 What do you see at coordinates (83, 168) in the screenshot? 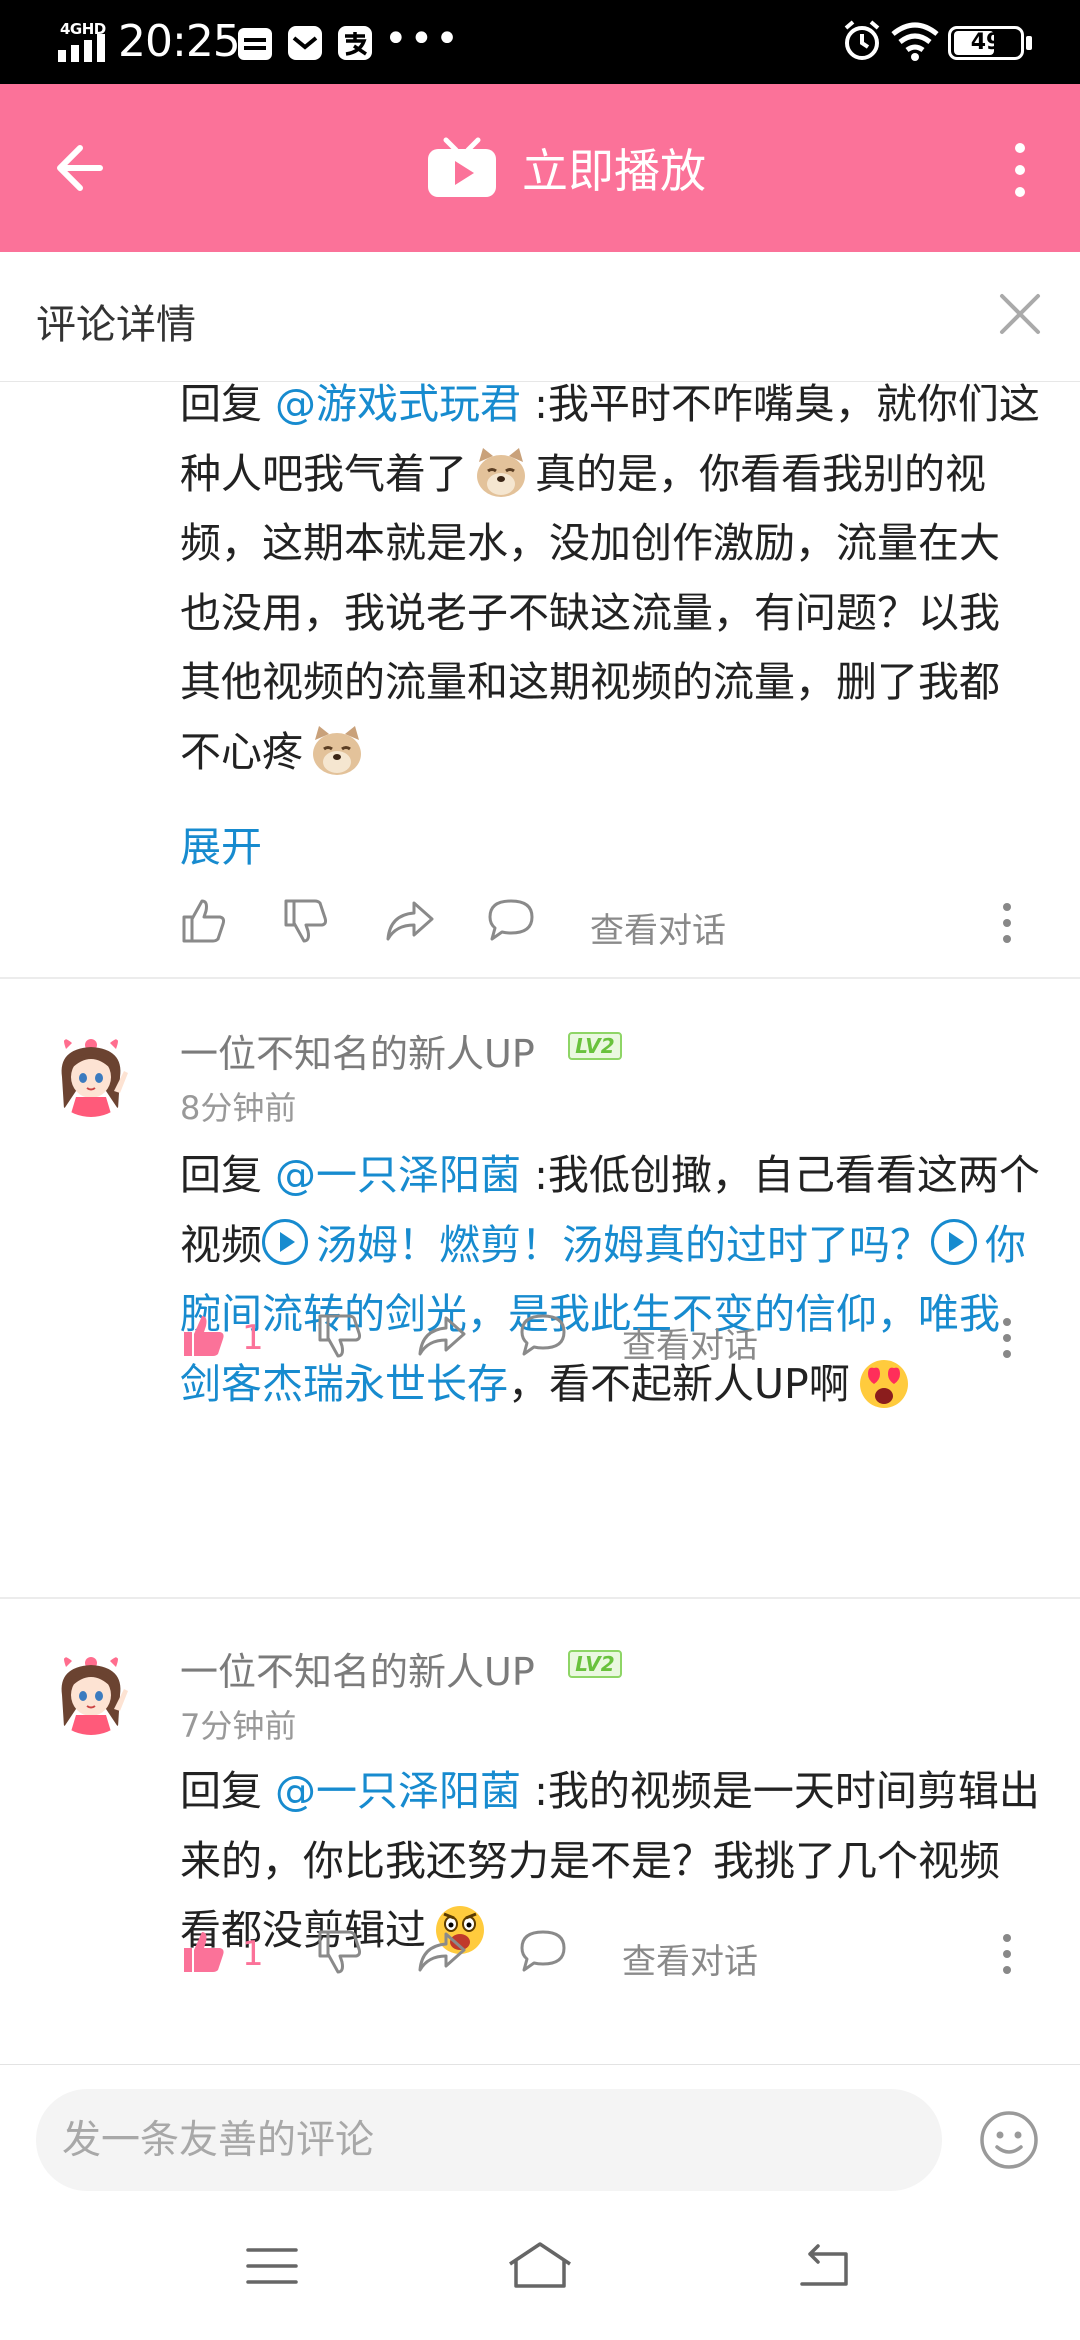
I see `back-arrow-icon` at bounding box center [83, 168].